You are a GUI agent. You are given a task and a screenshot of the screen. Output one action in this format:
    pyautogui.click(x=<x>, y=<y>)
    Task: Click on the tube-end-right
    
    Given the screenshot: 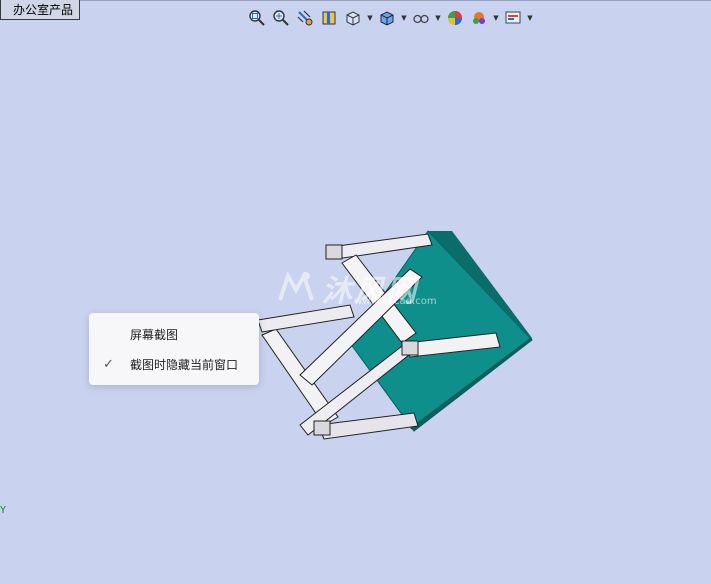 What is the action you would take?
    pyautogui.click(x=410, y=348)
    